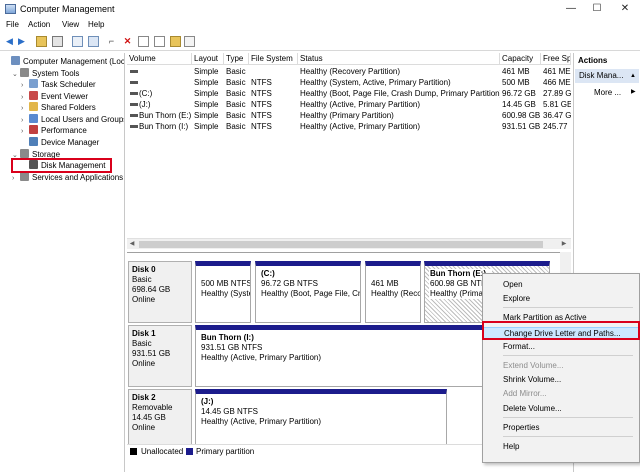 The image size is (640, 472). I want to click on context-menu-item: Help, so click(561, 447).